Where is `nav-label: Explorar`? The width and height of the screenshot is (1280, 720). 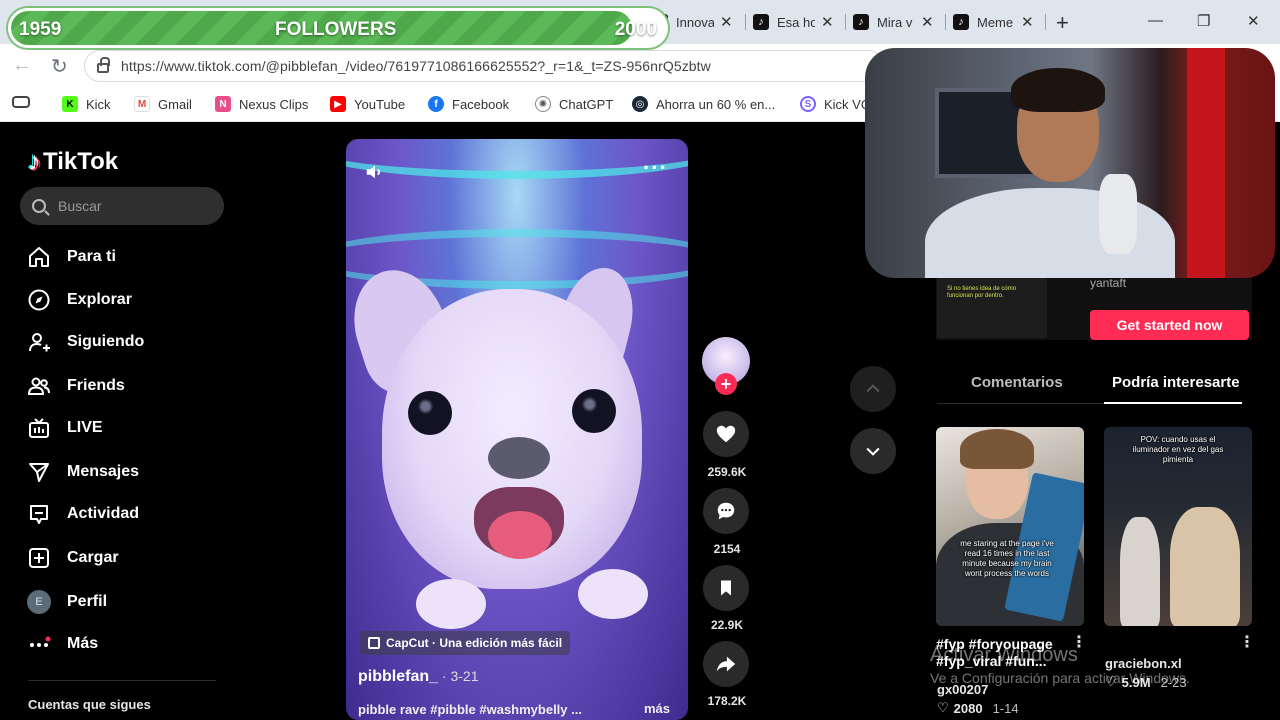
nav-label: Explorar is located at coordinates (99, 299).